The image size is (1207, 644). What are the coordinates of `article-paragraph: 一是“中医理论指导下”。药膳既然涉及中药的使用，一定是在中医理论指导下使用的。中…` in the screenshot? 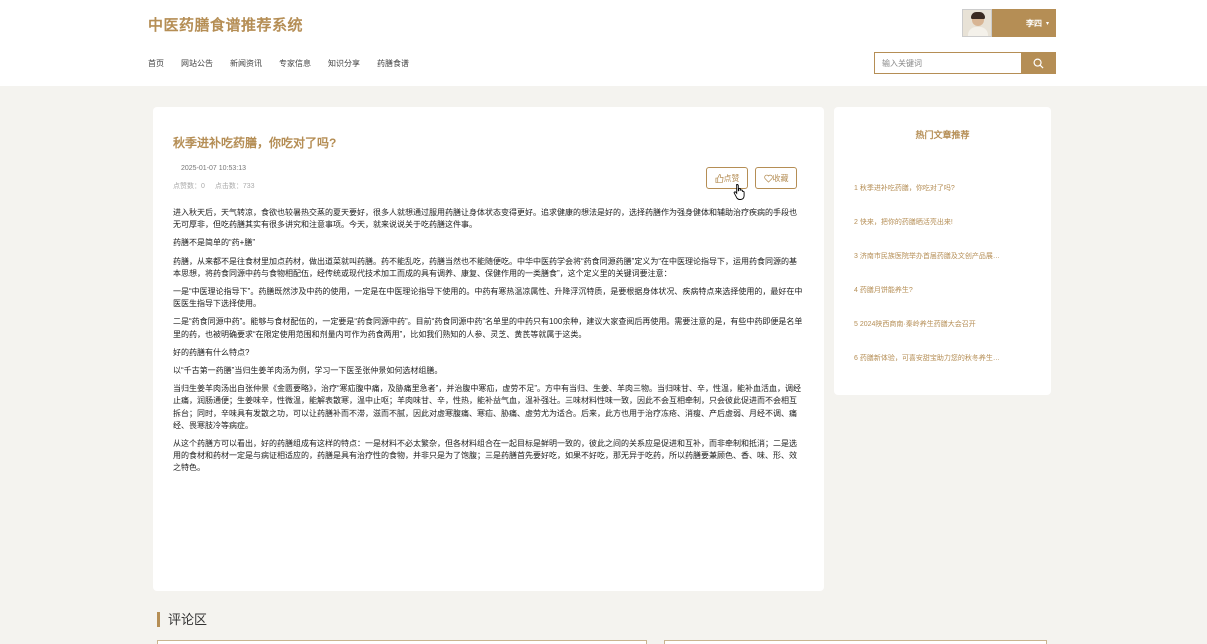 It's located at (488, 298).